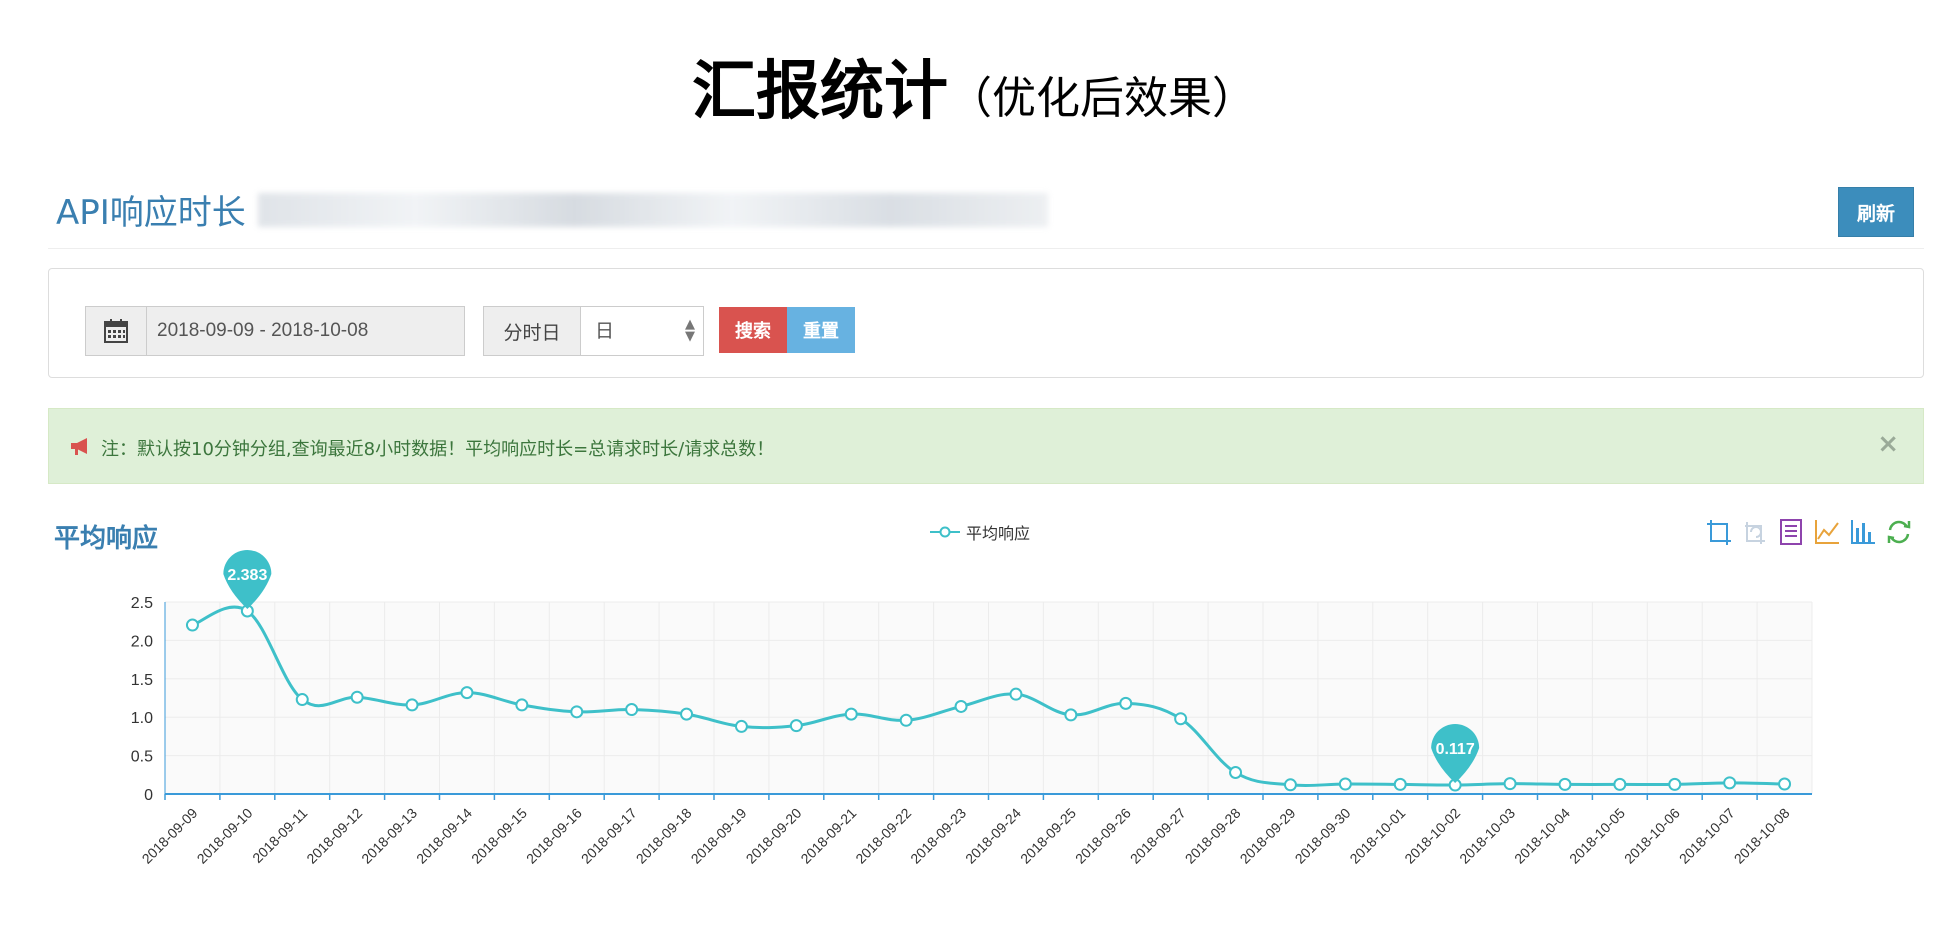 This screenshot has height=938, width=1948. What do you see at coordinates (142, 718) in the screenshot?
I see `y-tick-label: 1.0` at bounding box center [142, 718].